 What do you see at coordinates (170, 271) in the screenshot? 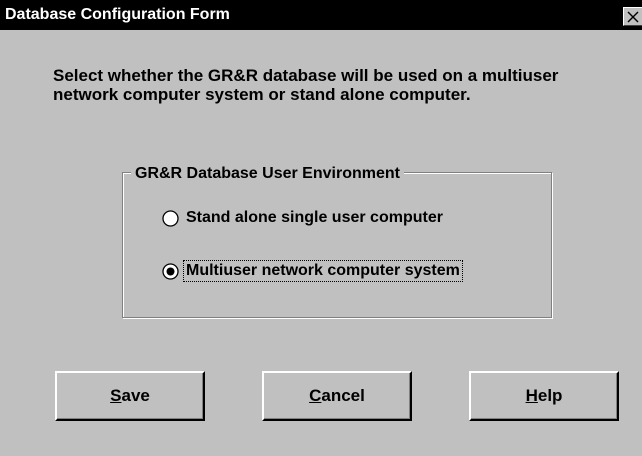
I see `radio-button-selected-icon` at bounding box center [170, 271].